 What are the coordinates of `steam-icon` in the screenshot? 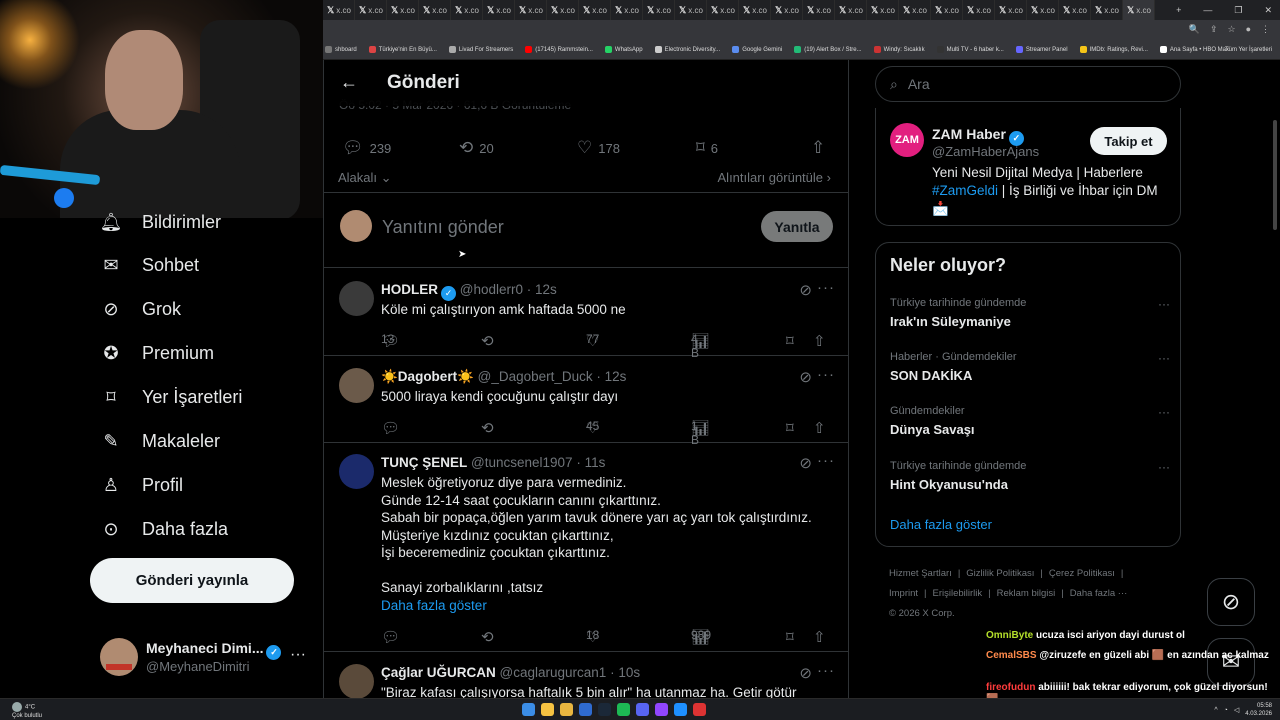 It's located at (604, 709).